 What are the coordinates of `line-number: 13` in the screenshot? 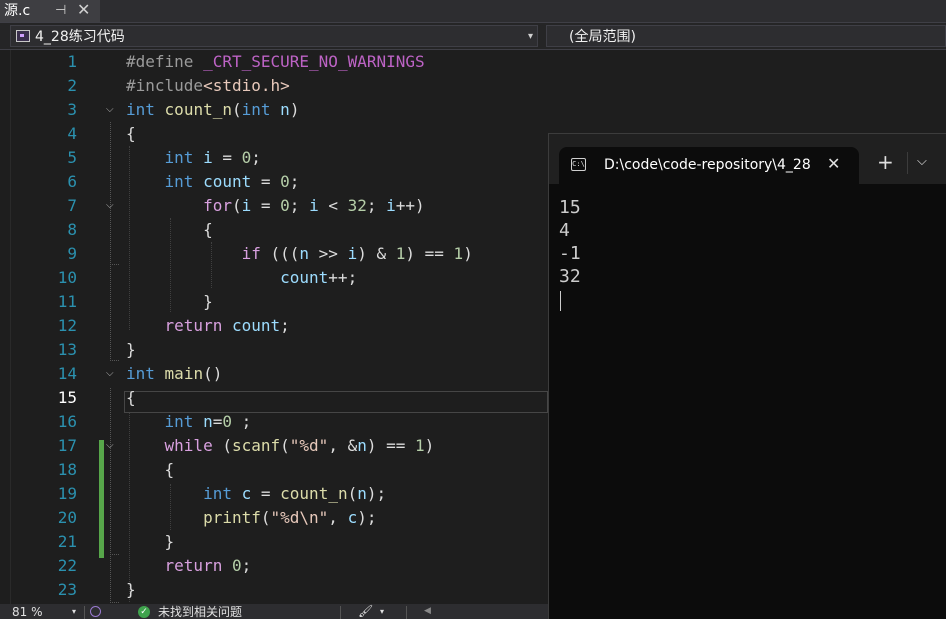 It's located at (67, 349).